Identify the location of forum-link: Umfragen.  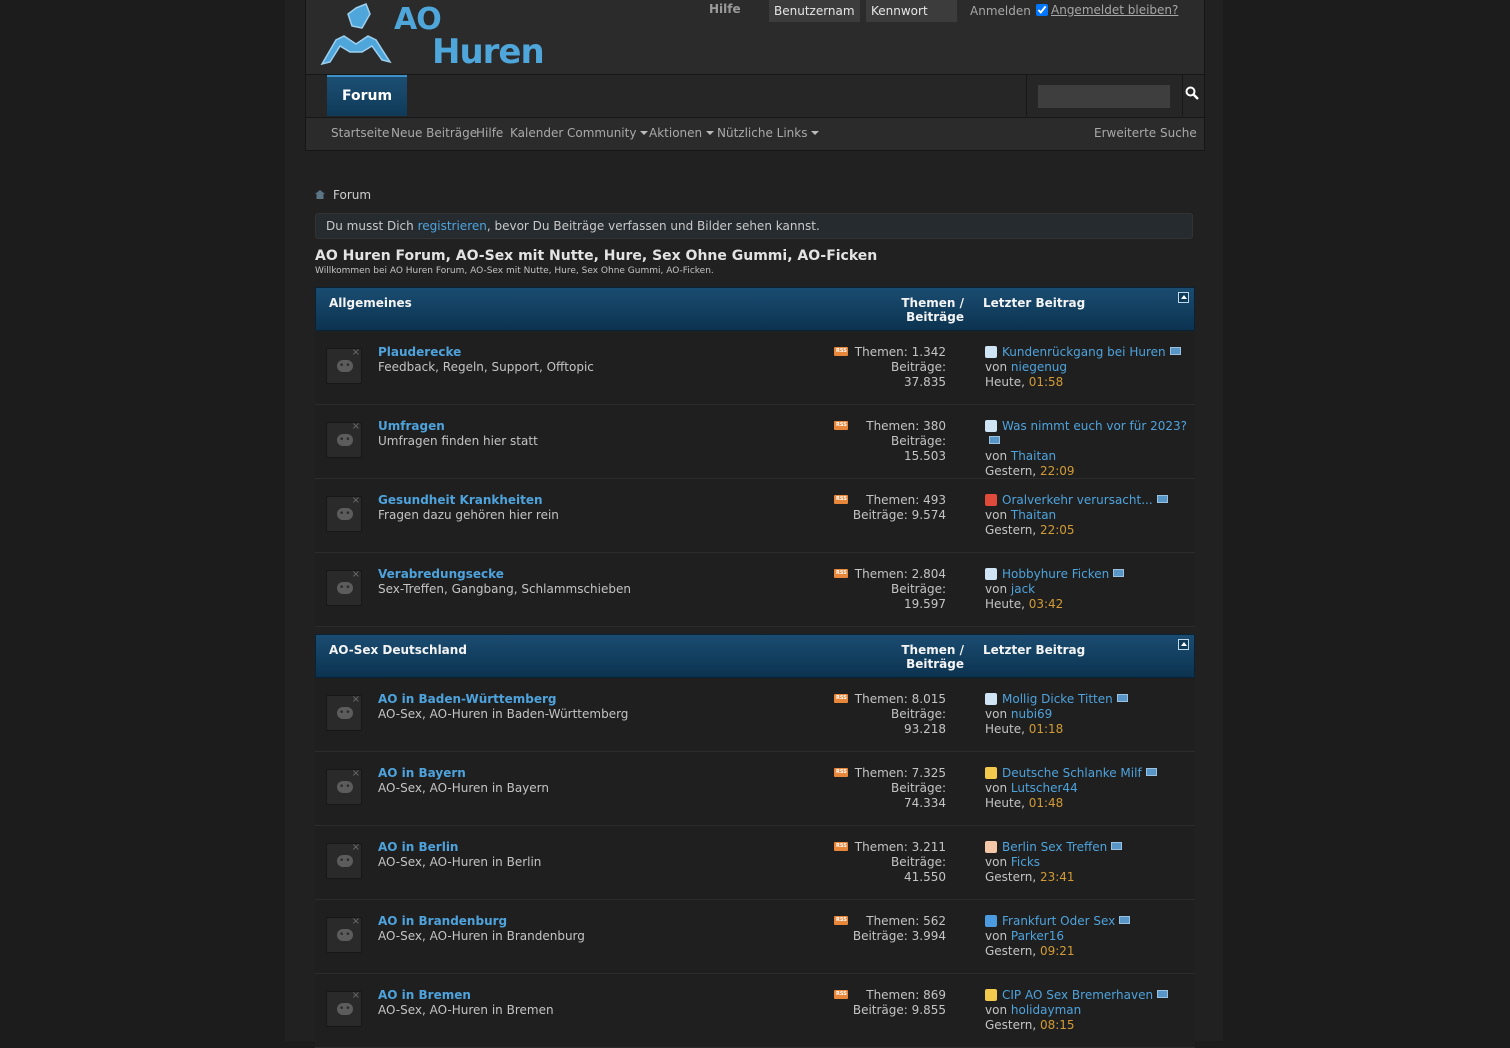
(411, 426).